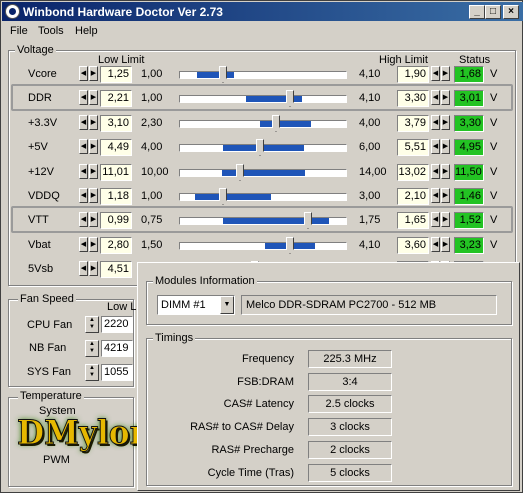  What do you see at coordinates (35, 50) in the screenshot?
I see `voltage-group-title: Voltage` at bounding box center [35, 50].